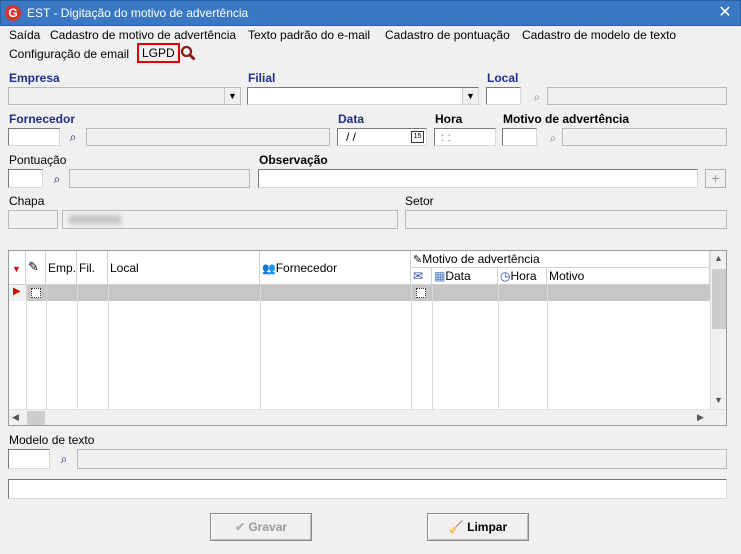 The image size is (741, 554). I want to click on table-row, so click(360, 293).